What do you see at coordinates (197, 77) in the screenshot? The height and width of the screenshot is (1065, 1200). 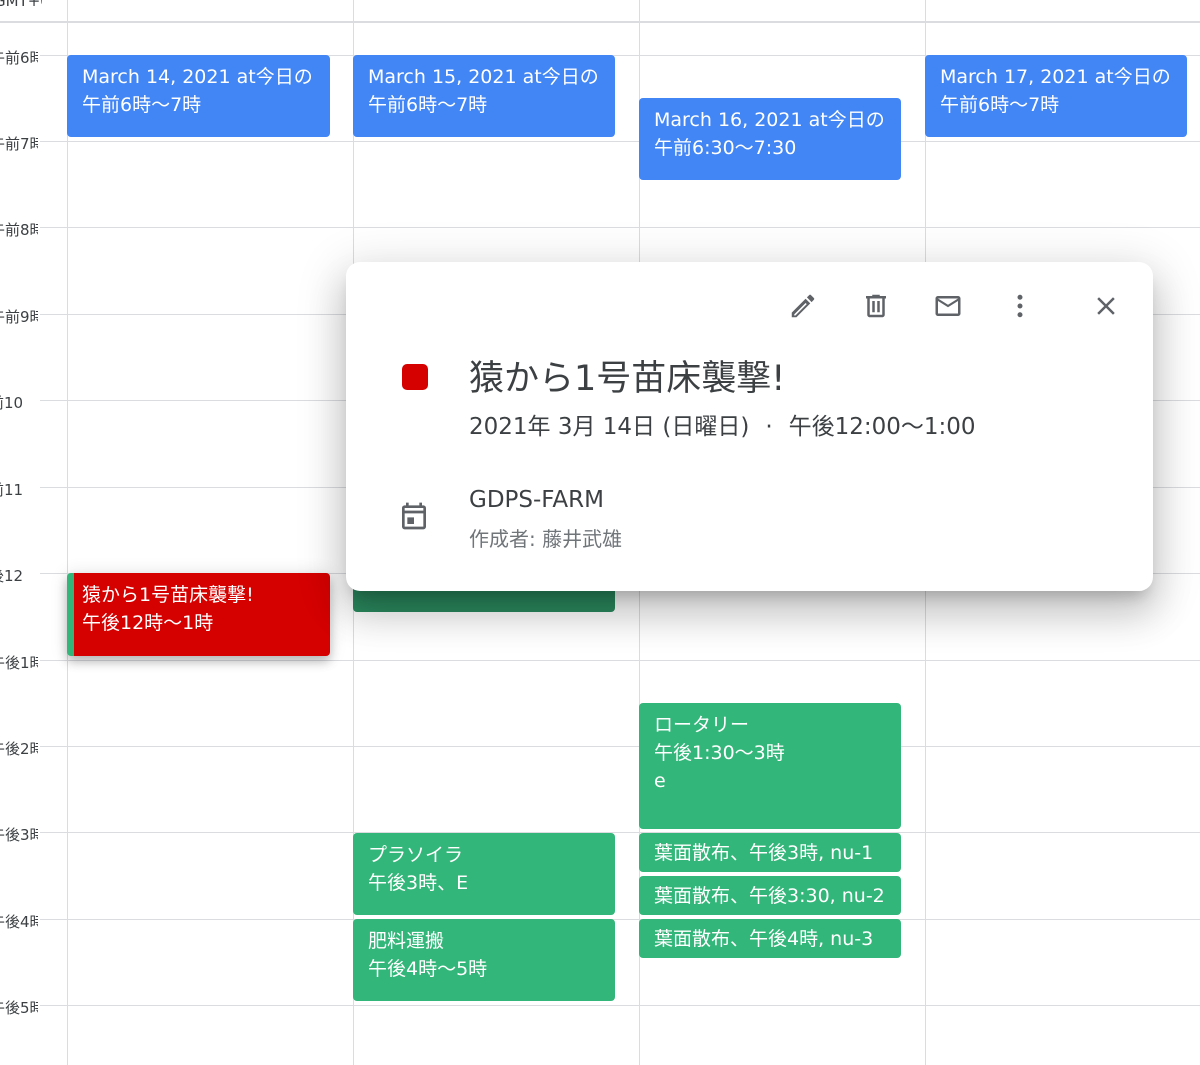 I see `event-title: March 14, 2021 at今日の` at bounding box center [197, 77].